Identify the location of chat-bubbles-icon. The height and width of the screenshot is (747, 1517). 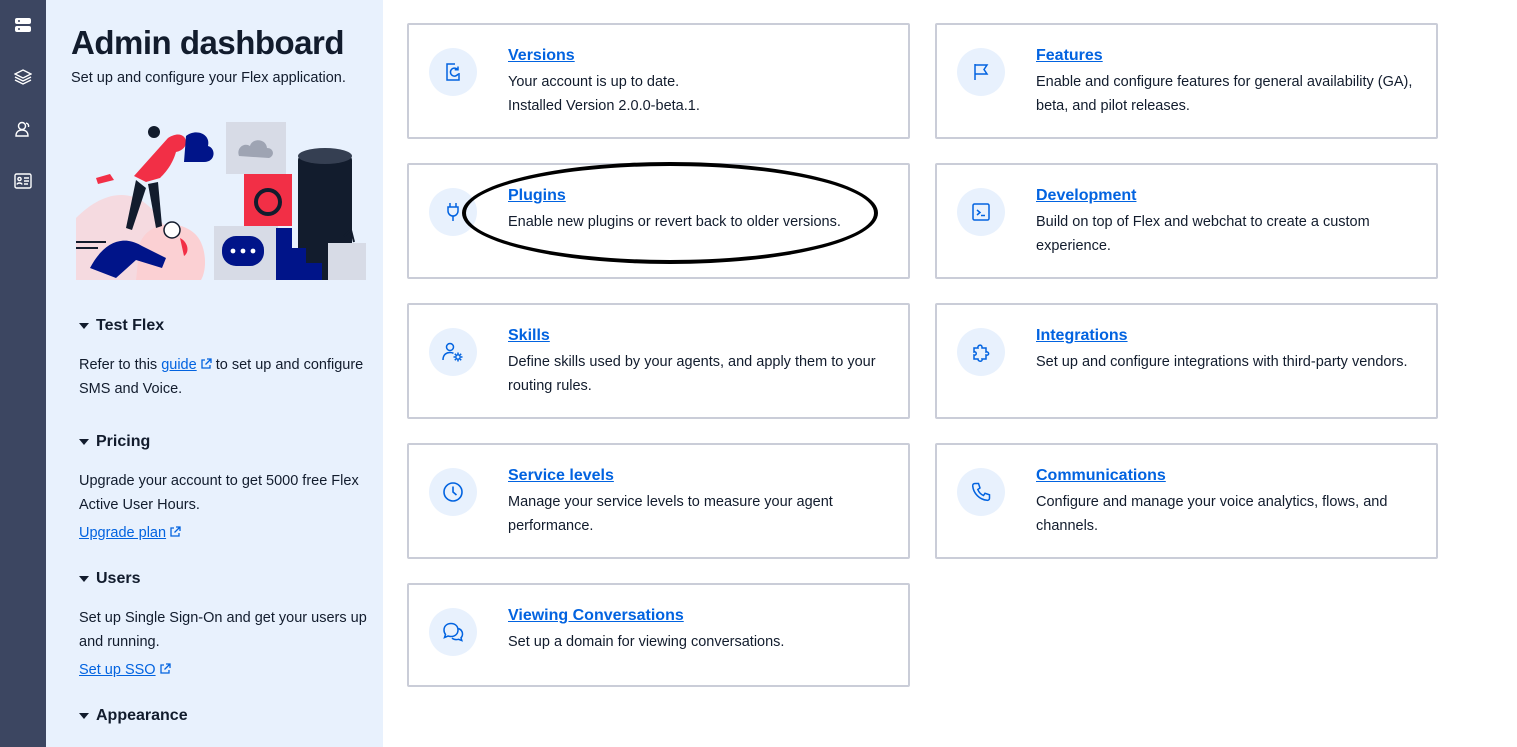
(453, 632).